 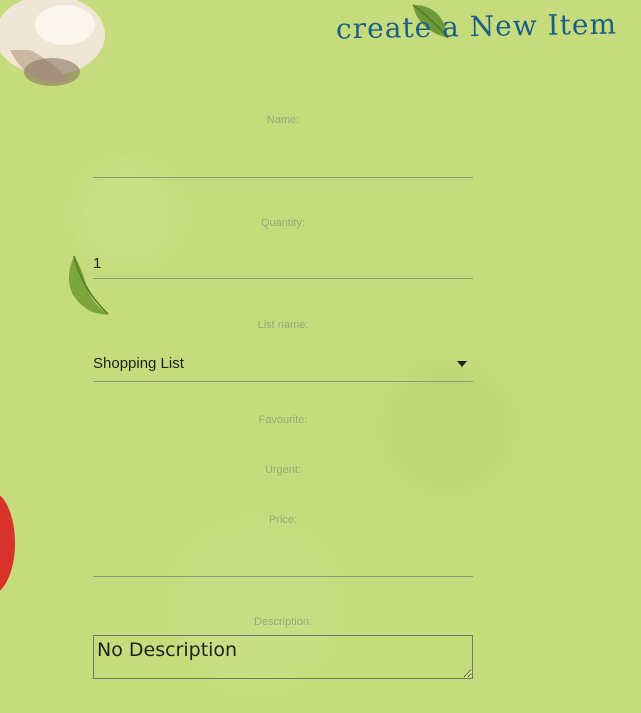 I want to click on list-name-label: List name:, so click(x=283, y=325).